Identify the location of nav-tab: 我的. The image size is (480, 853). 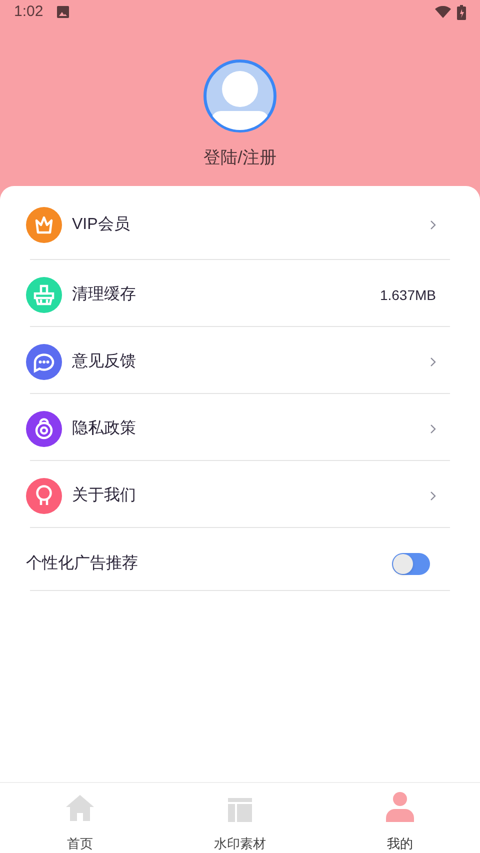
(400, 818).